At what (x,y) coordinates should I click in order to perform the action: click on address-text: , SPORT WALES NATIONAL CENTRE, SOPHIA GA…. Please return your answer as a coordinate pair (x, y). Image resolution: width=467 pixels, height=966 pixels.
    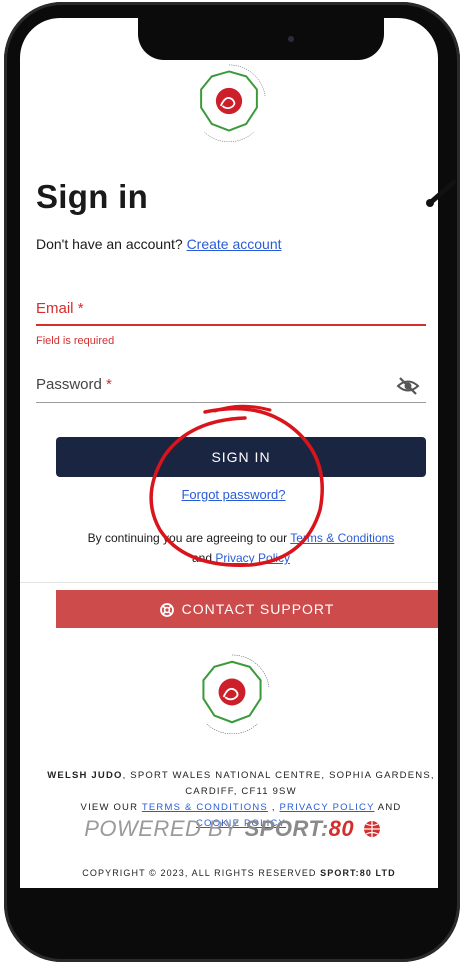
    Looking at the image, I should click on (278, 783).